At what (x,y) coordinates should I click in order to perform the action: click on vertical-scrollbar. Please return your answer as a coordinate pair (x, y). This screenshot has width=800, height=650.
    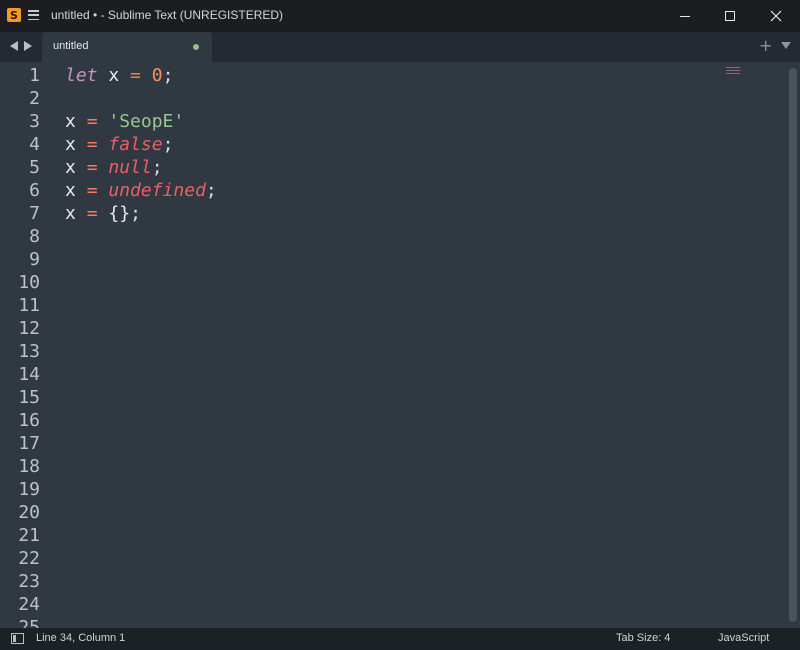
    Looking at the image, I should click on (793, 345).